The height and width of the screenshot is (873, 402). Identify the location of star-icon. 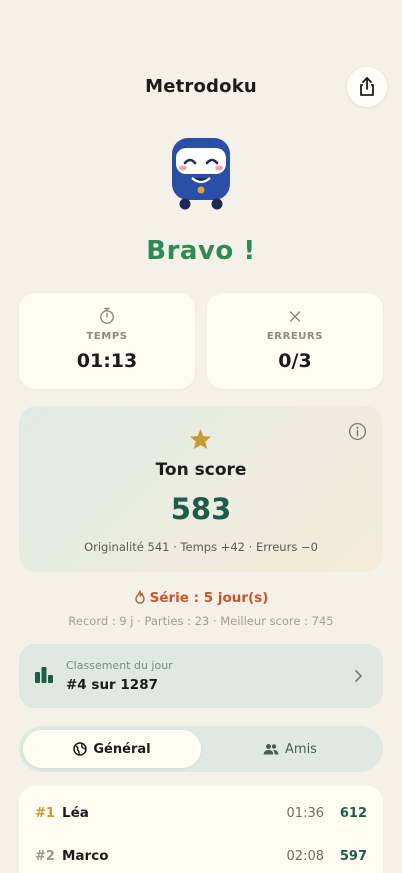
(200, 439).